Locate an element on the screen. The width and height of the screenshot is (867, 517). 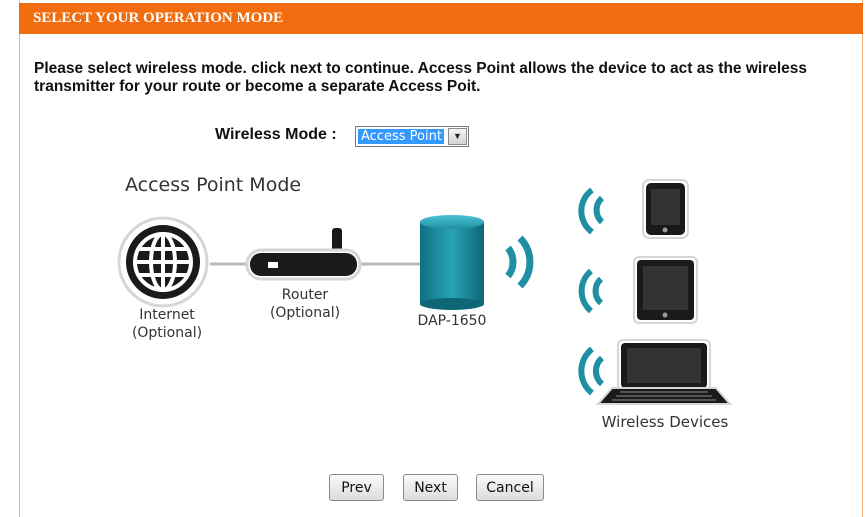
globe-icon is located at coordinates (163, 262).